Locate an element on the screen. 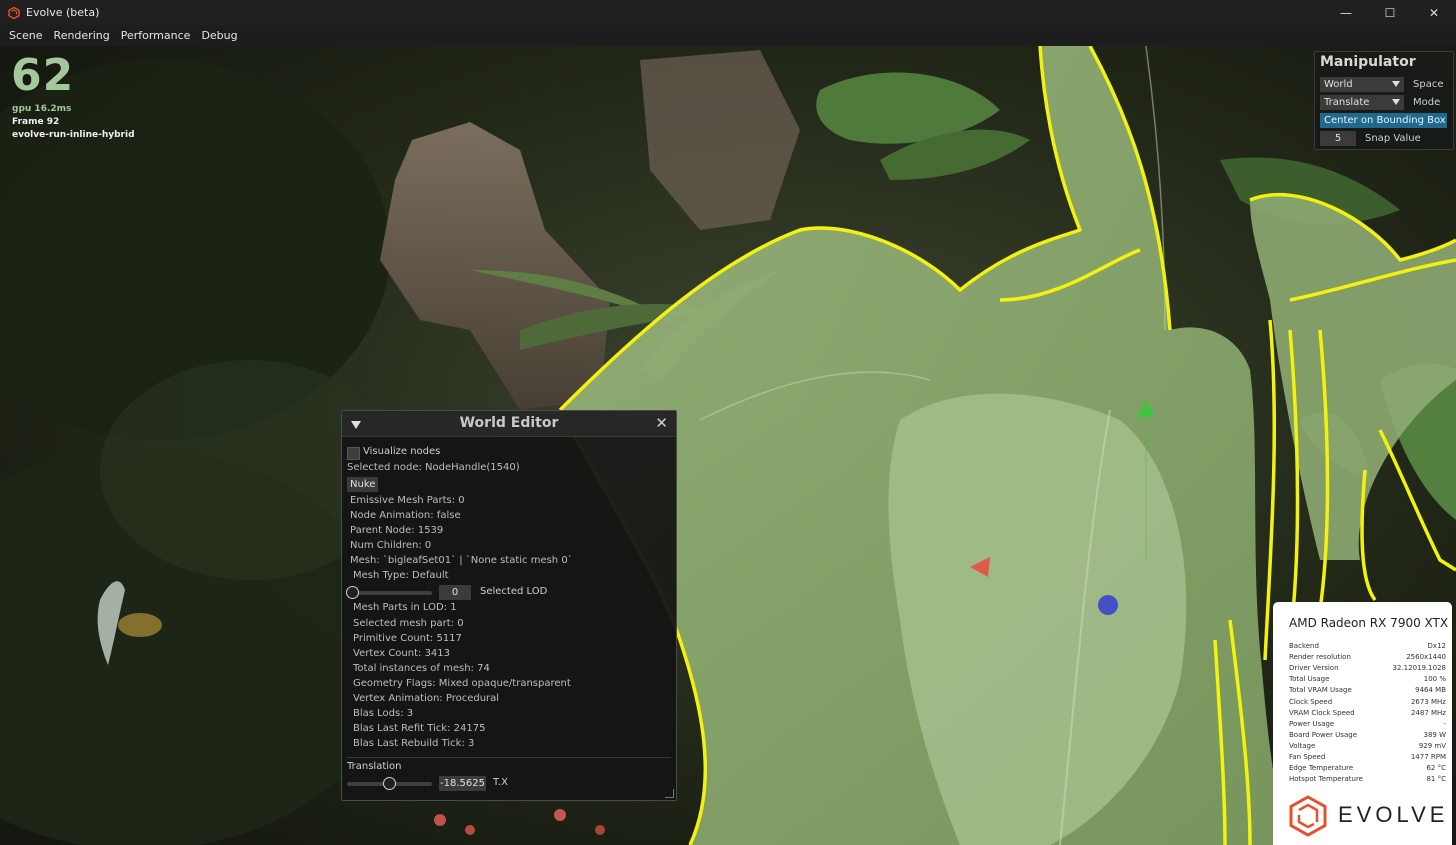 Image resolution: width=1456 pixels, height=845 pixels. lod-vertex-count: Vertex Count: 3413 is located at coordinates (402, 653).